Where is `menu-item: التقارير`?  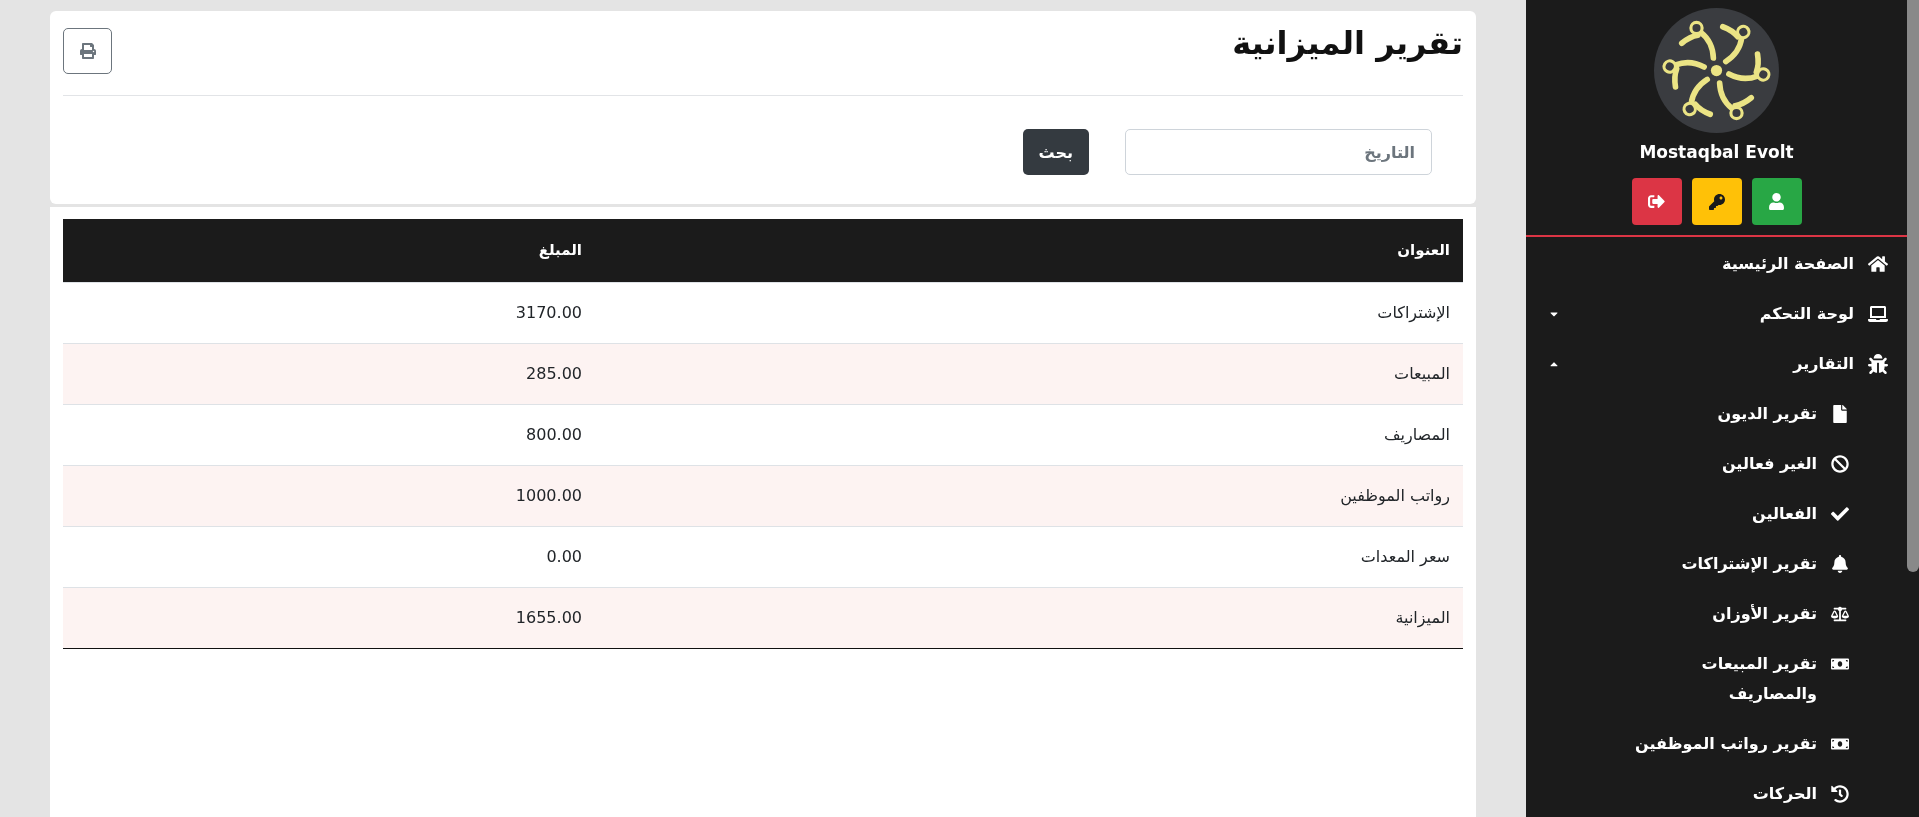 menu-item: التقارير is located at coordinates (1716, 364).